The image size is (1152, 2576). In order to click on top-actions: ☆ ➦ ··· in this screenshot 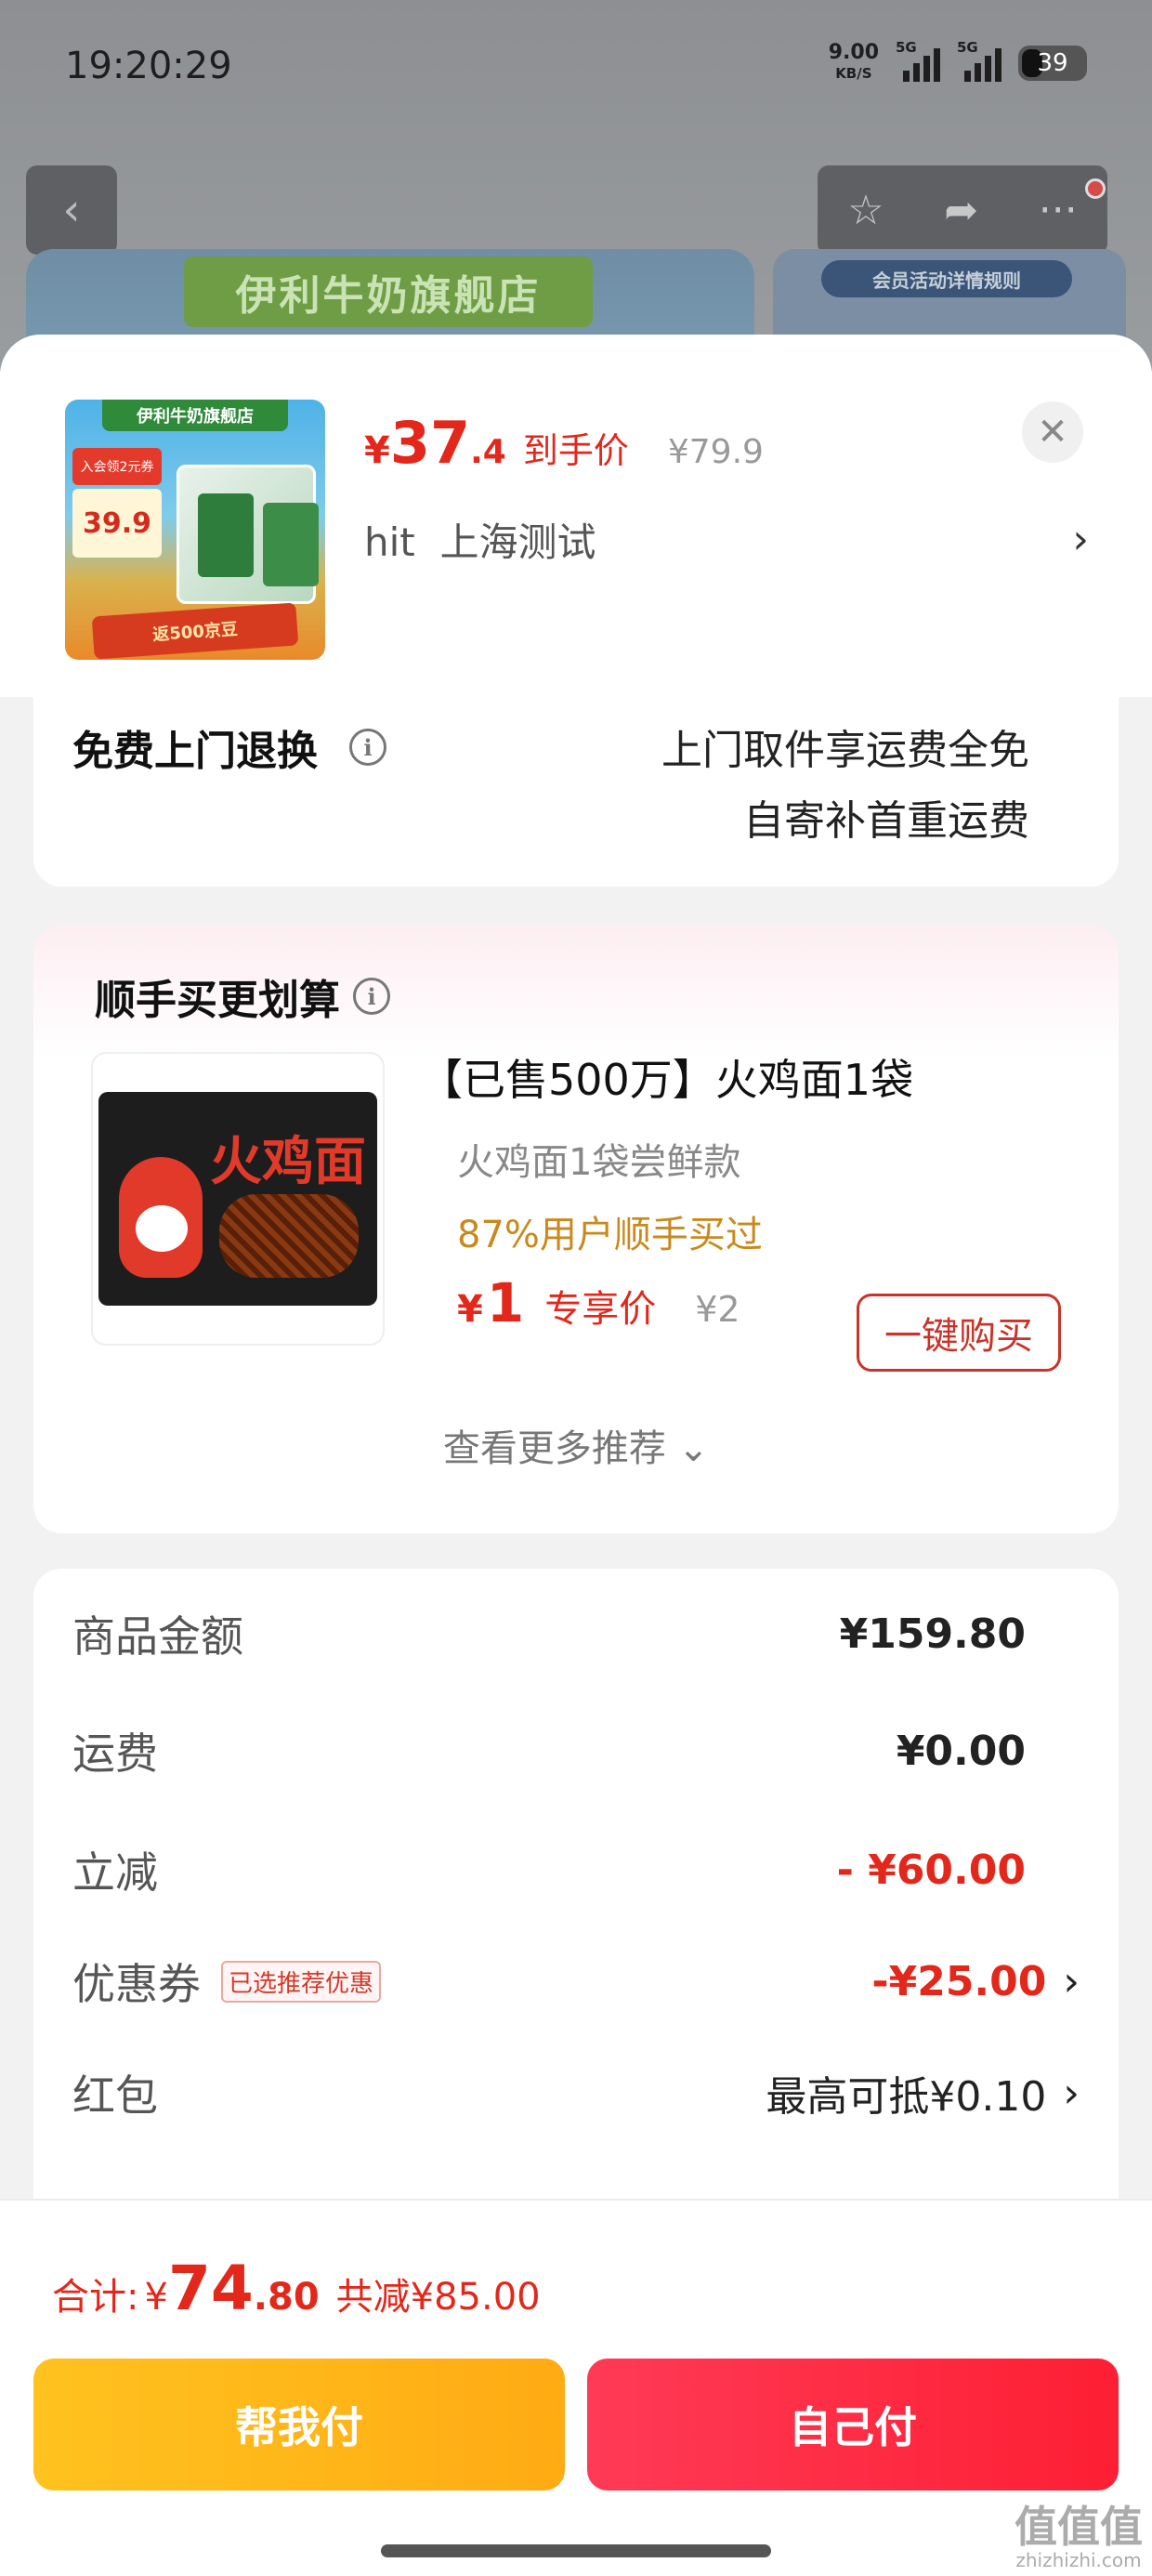, I will do `click(962, 210)`.